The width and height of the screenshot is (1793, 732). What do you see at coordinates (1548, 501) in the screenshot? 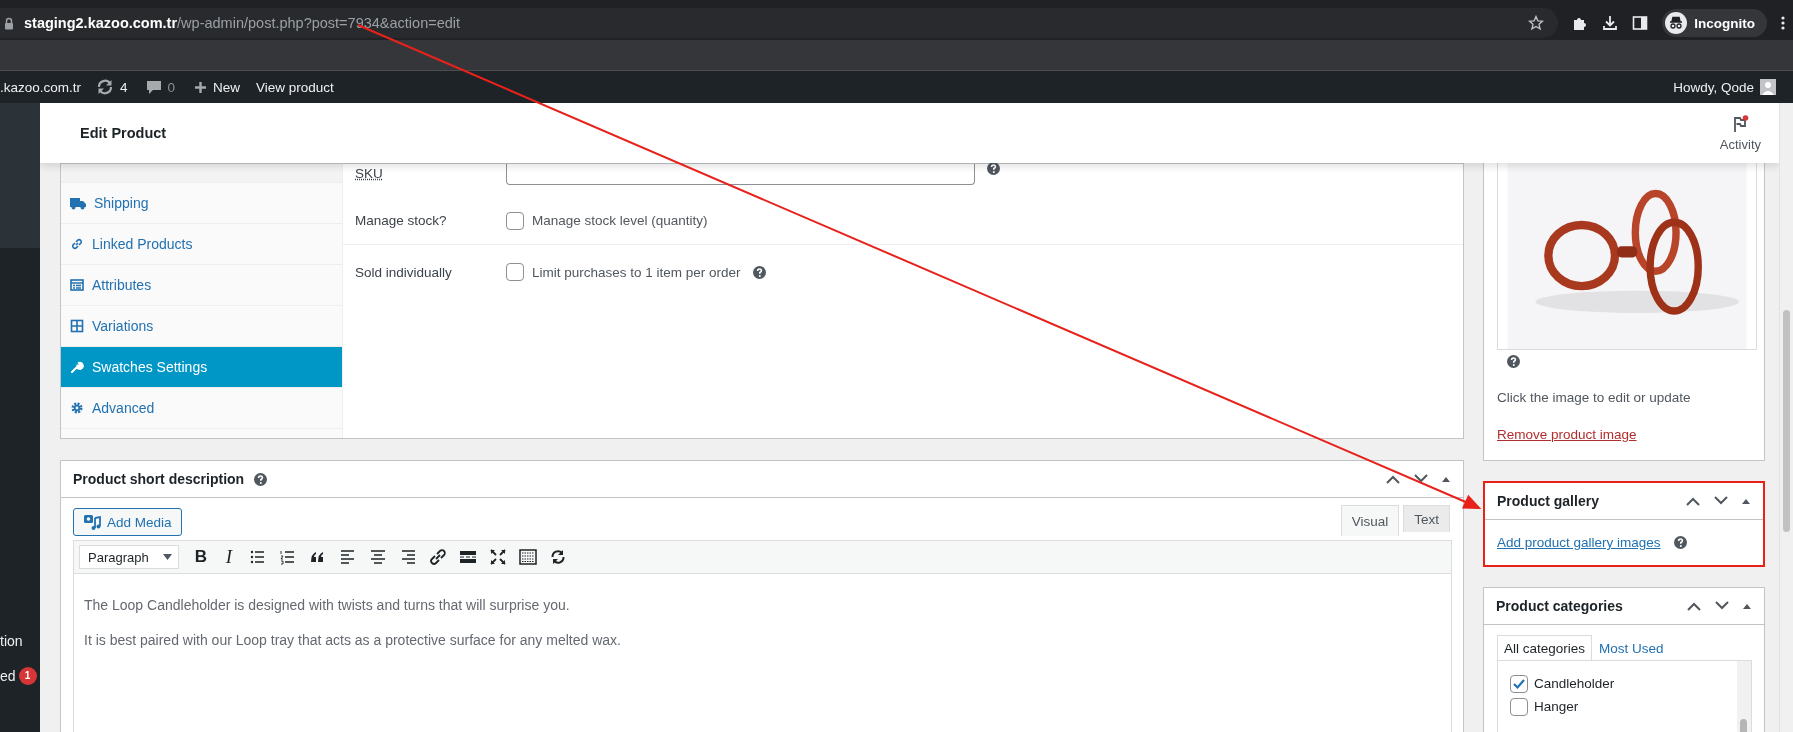
I see `box-title: Product gallery` at bounding box center [1548, 501].